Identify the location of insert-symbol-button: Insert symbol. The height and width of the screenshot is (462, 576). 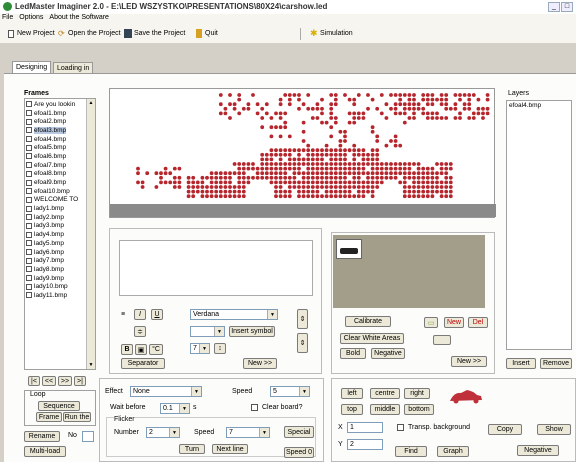
(252, 331).